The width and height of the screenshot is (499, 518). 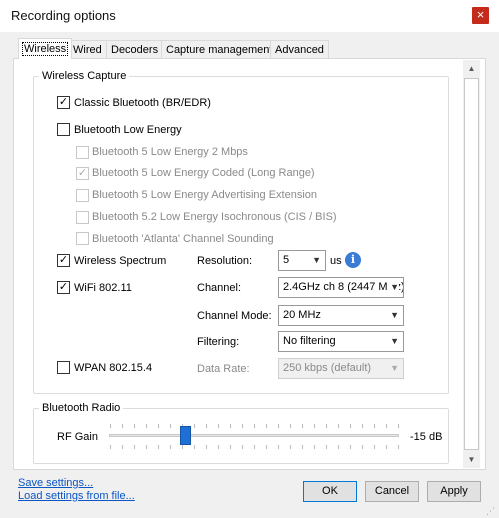 I want to click on ok-button: OK, so click(x=330, y=491).